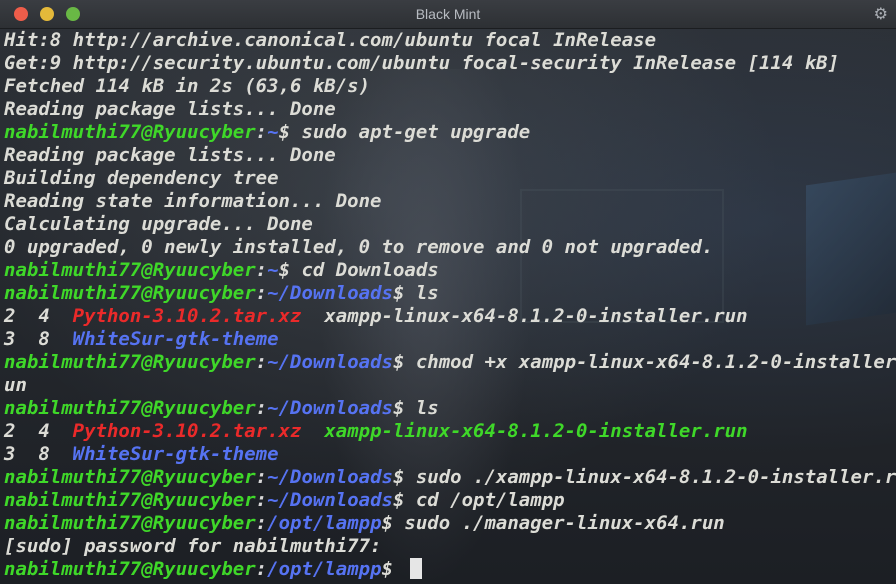 This screenshot has height=584, width=896. What do you see at coordinates (410, 132) in the screenshot?
I see `command-text: sudo apt-get upgrade` at bounding box center [410, 132].